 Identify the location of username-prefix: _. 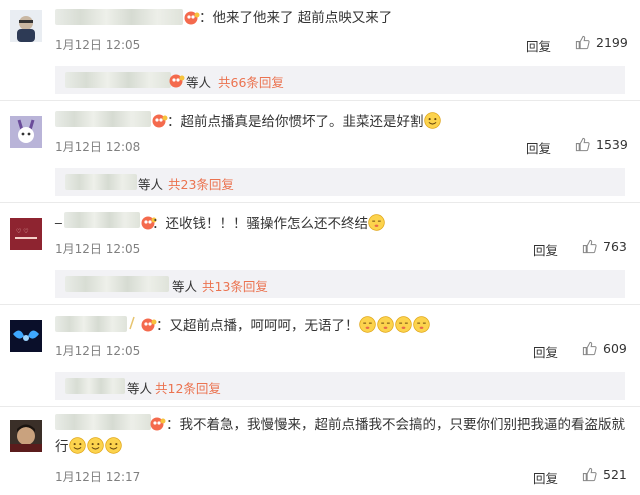
(58, 217).